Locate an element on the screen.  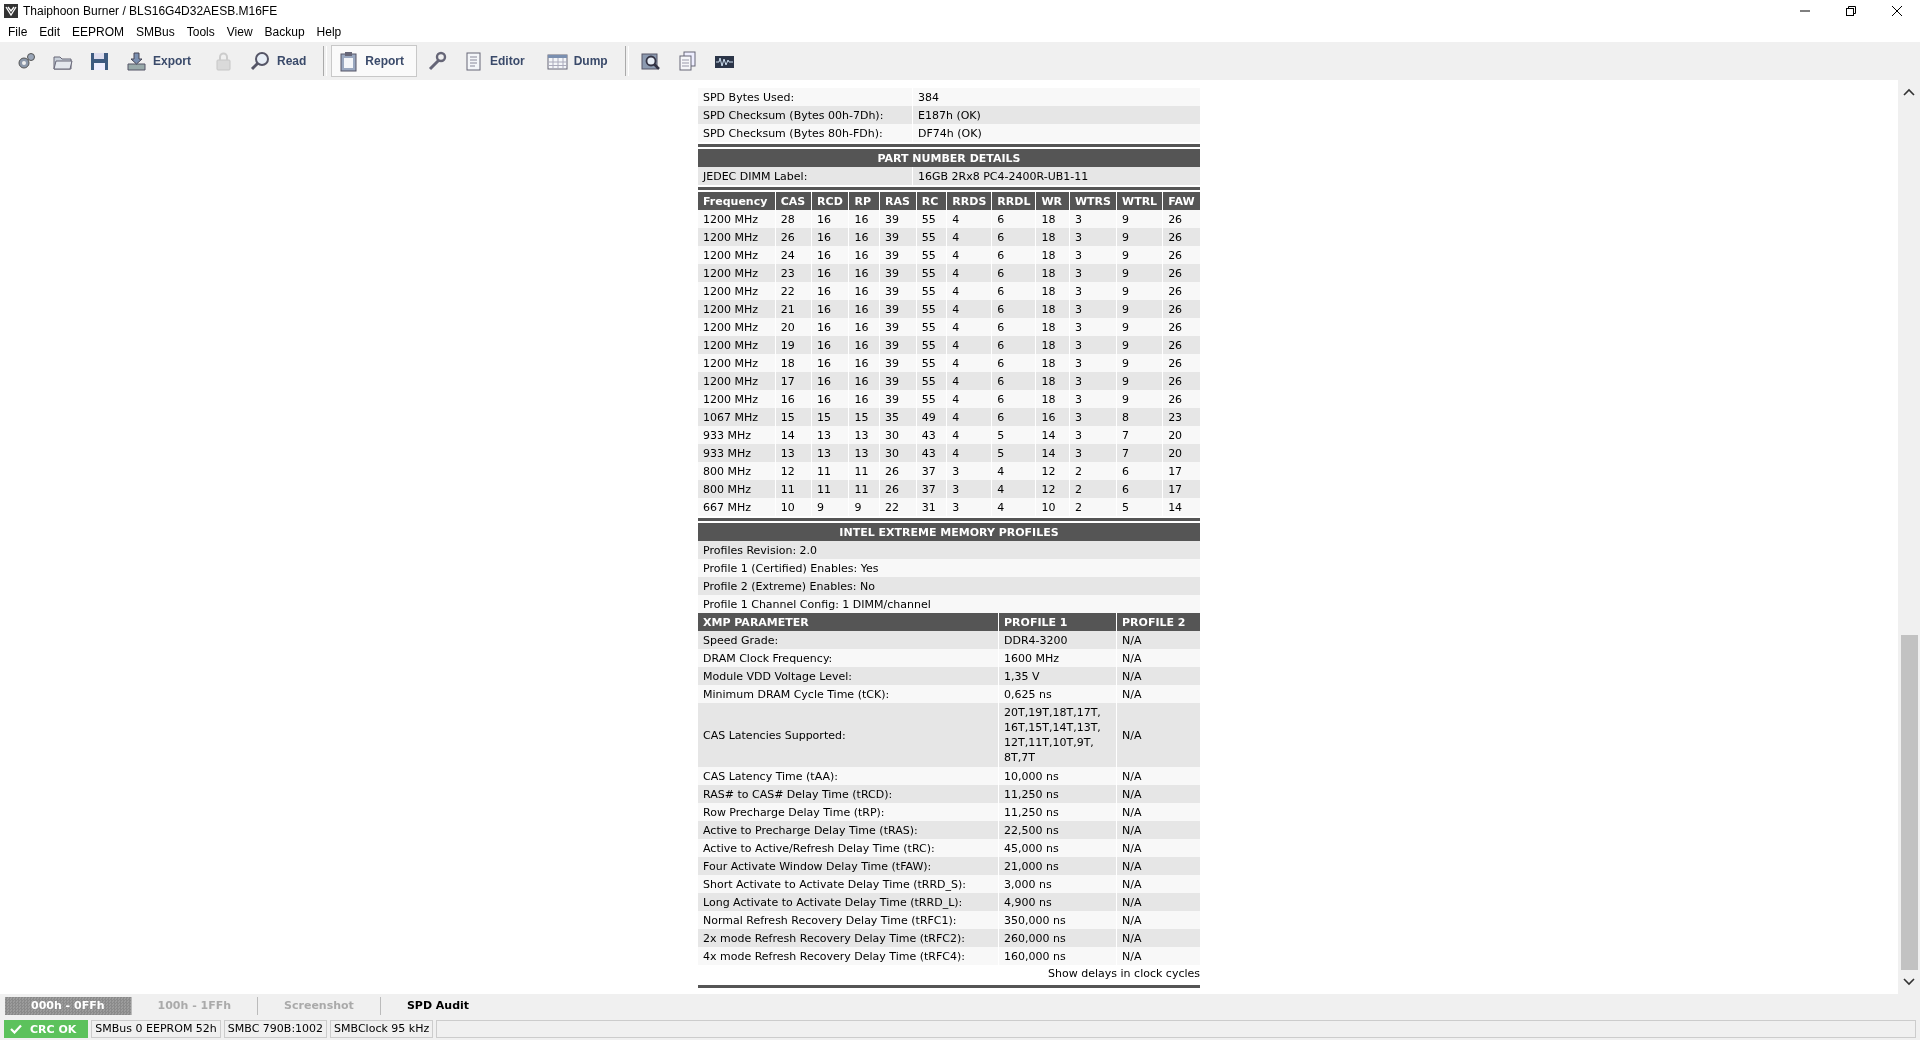
table-cell: 10 is located at coordinates (793, 507).